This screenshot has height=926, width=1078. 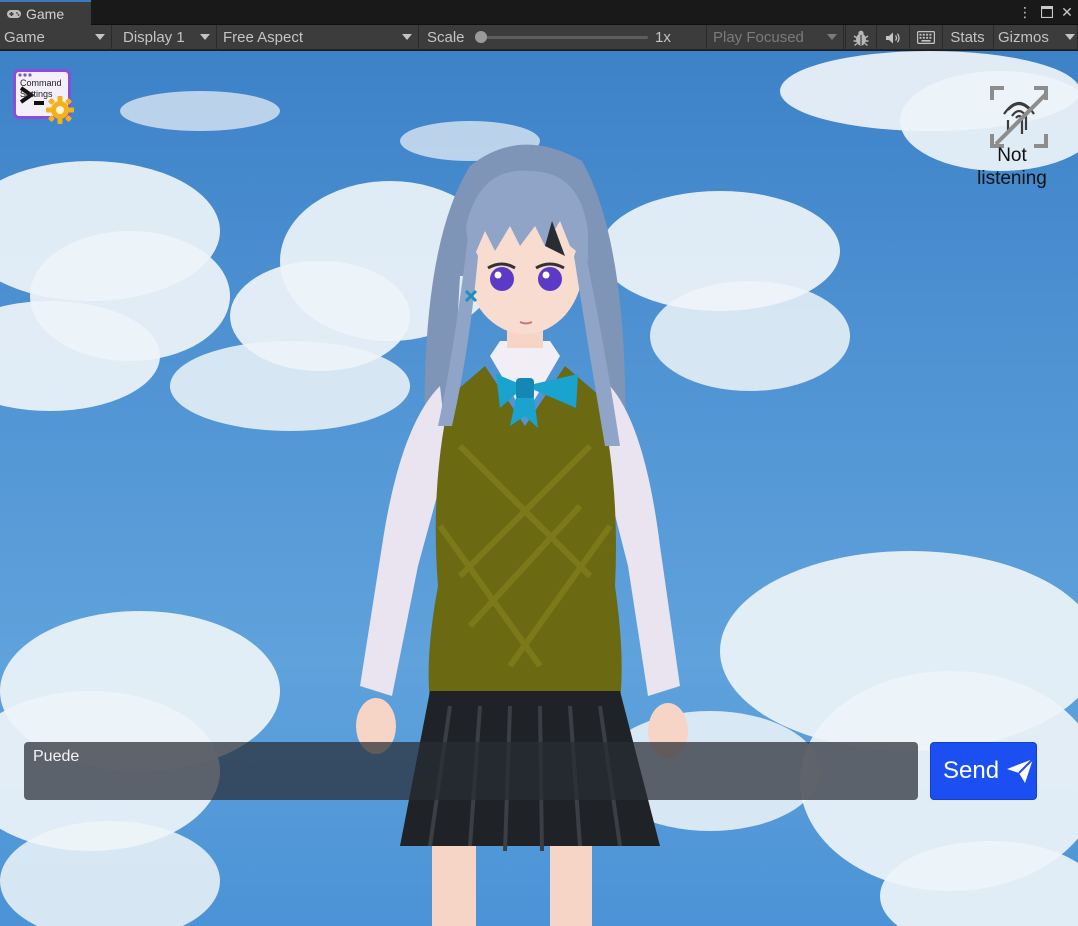 What do you see at coordinates (663, 37) in the screenshot?
I see `scale-value: 1x` at bounding box center [663, 37].